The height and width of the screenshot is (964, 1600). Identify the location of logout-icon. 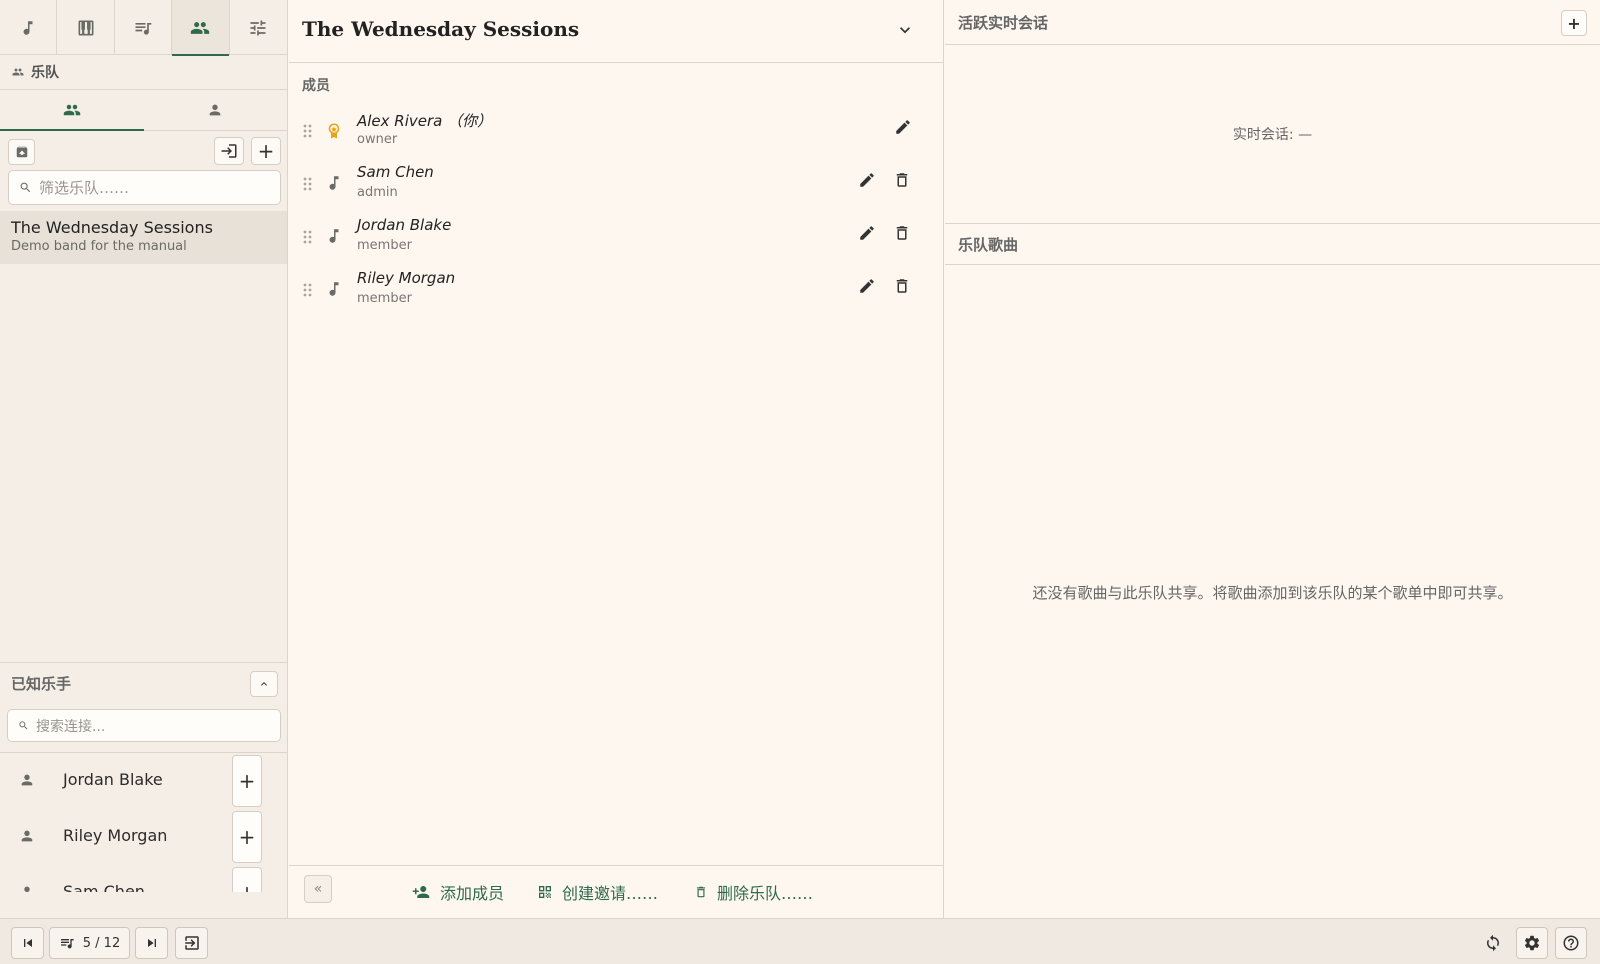
(192, 943).